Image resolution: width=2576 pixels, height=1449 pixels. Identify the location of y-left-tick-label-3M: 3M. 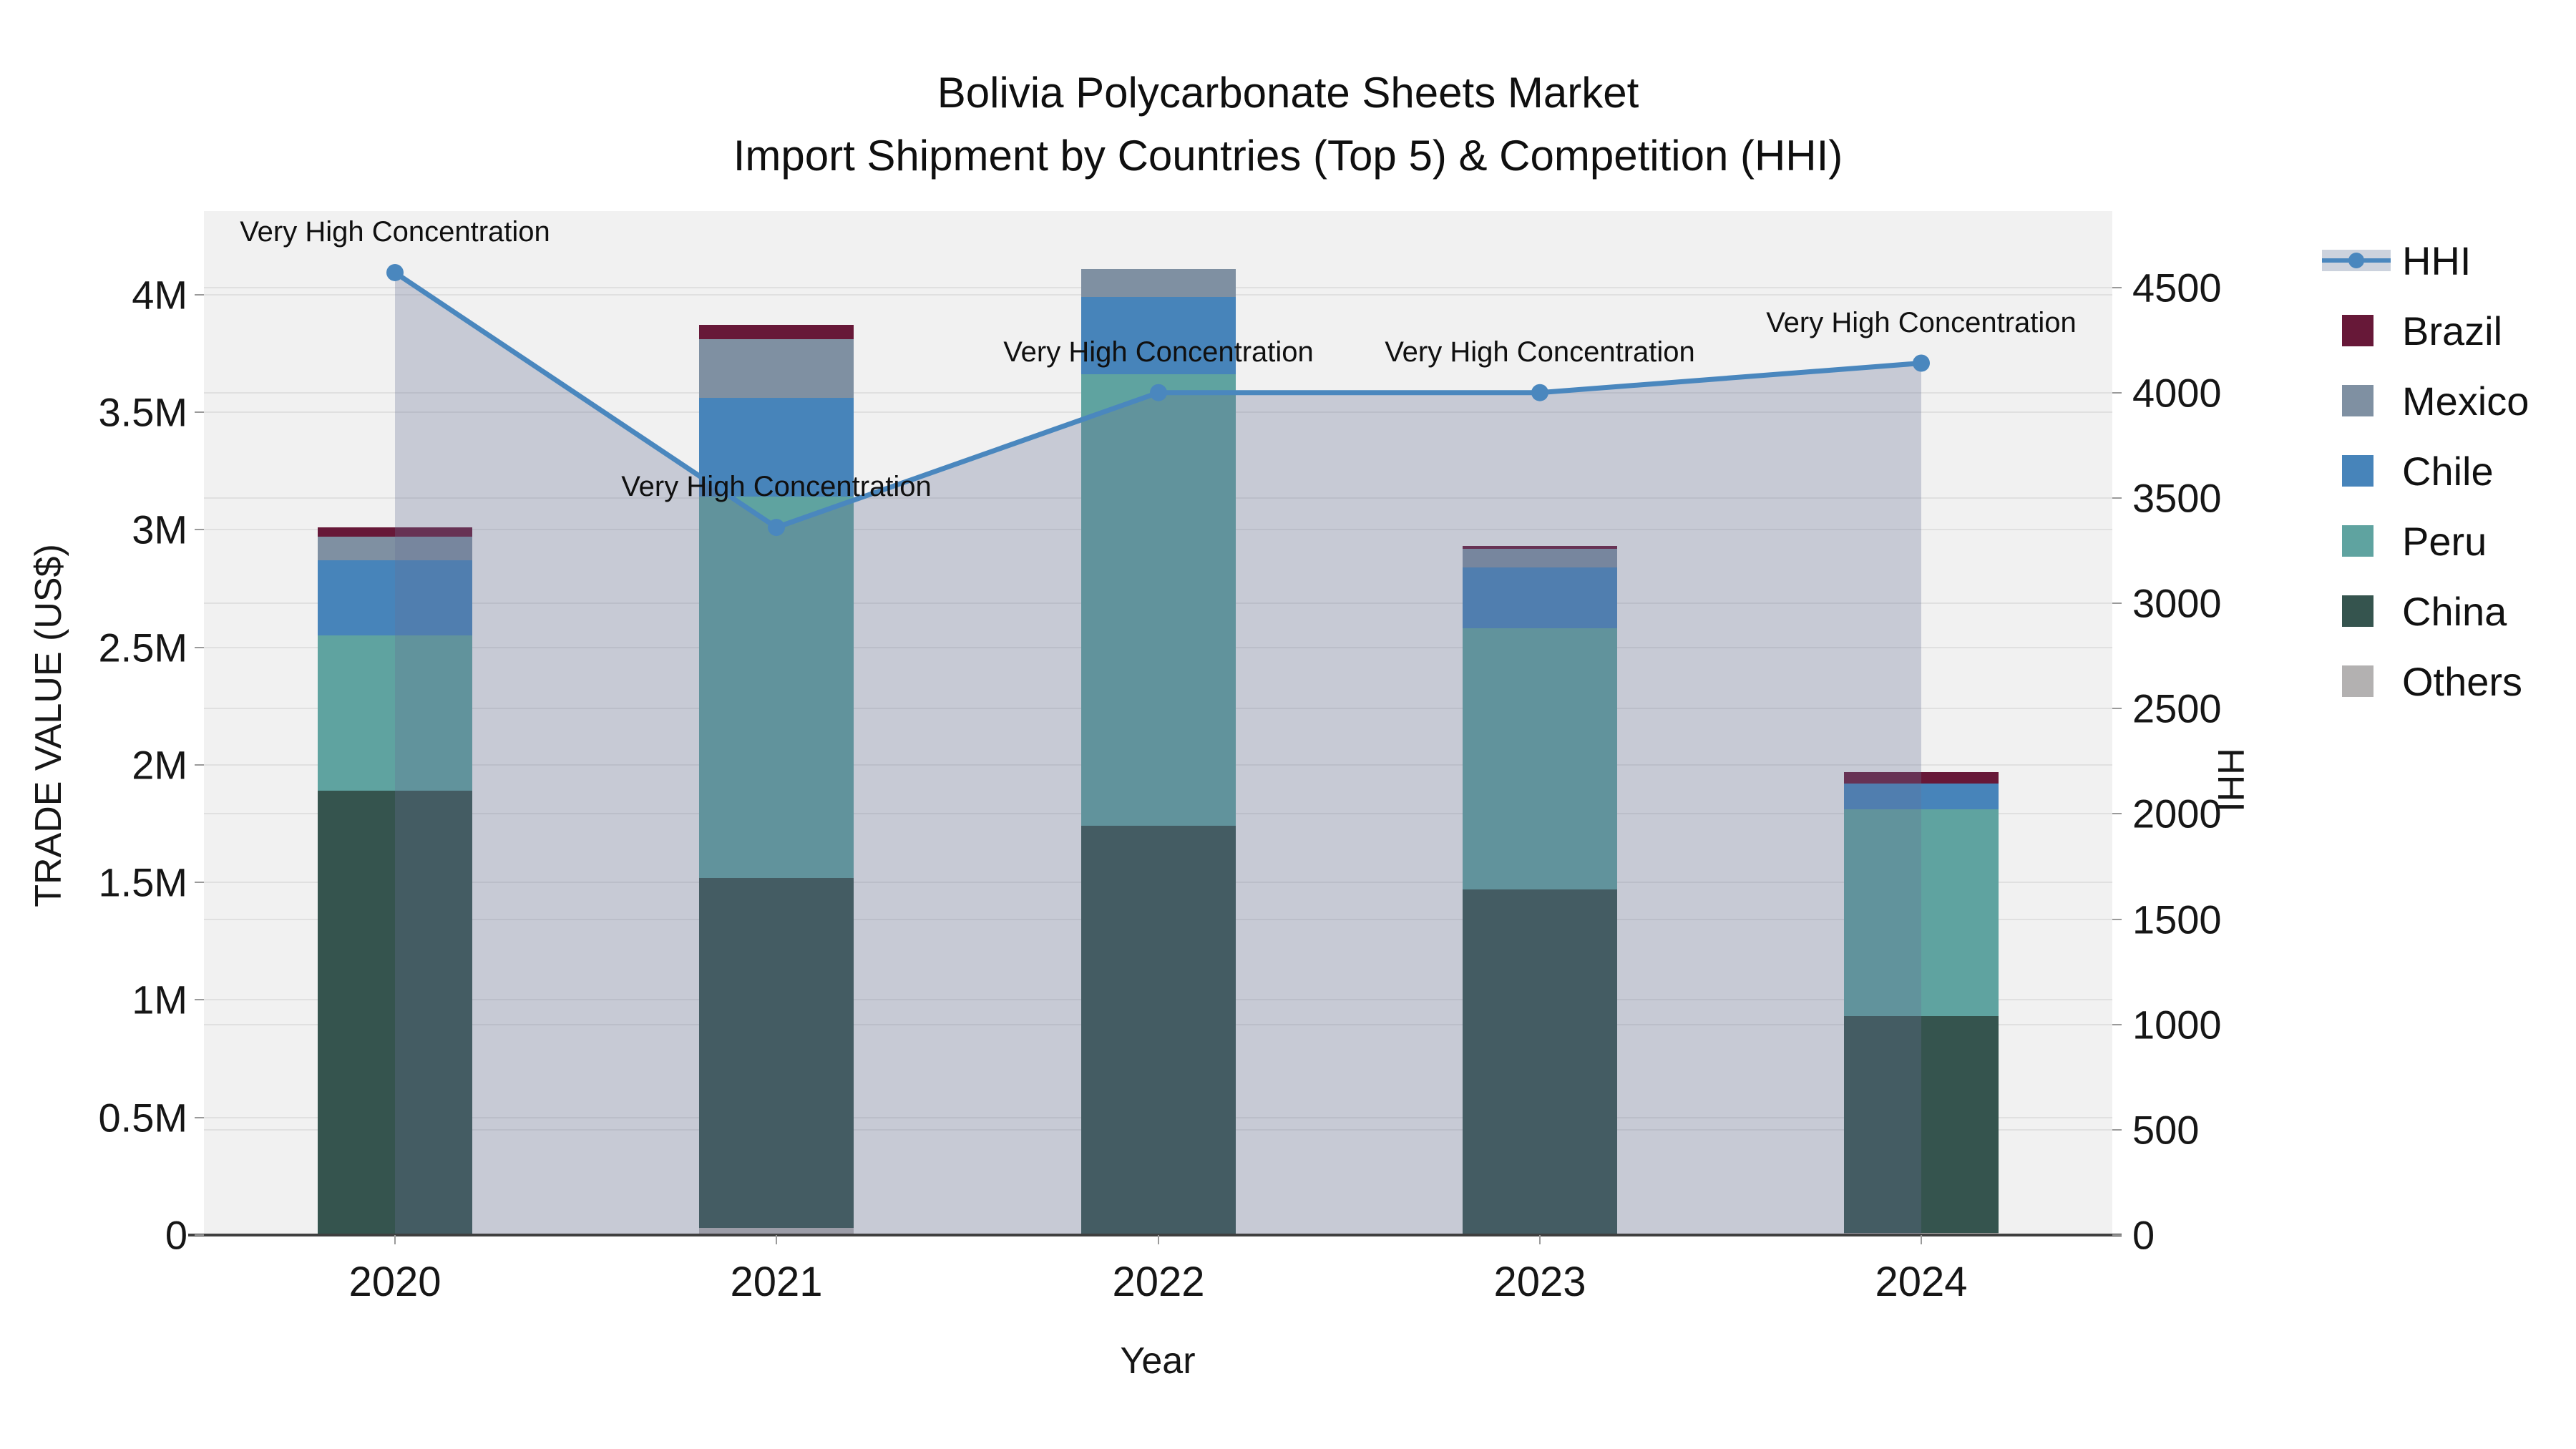
(159, 529).